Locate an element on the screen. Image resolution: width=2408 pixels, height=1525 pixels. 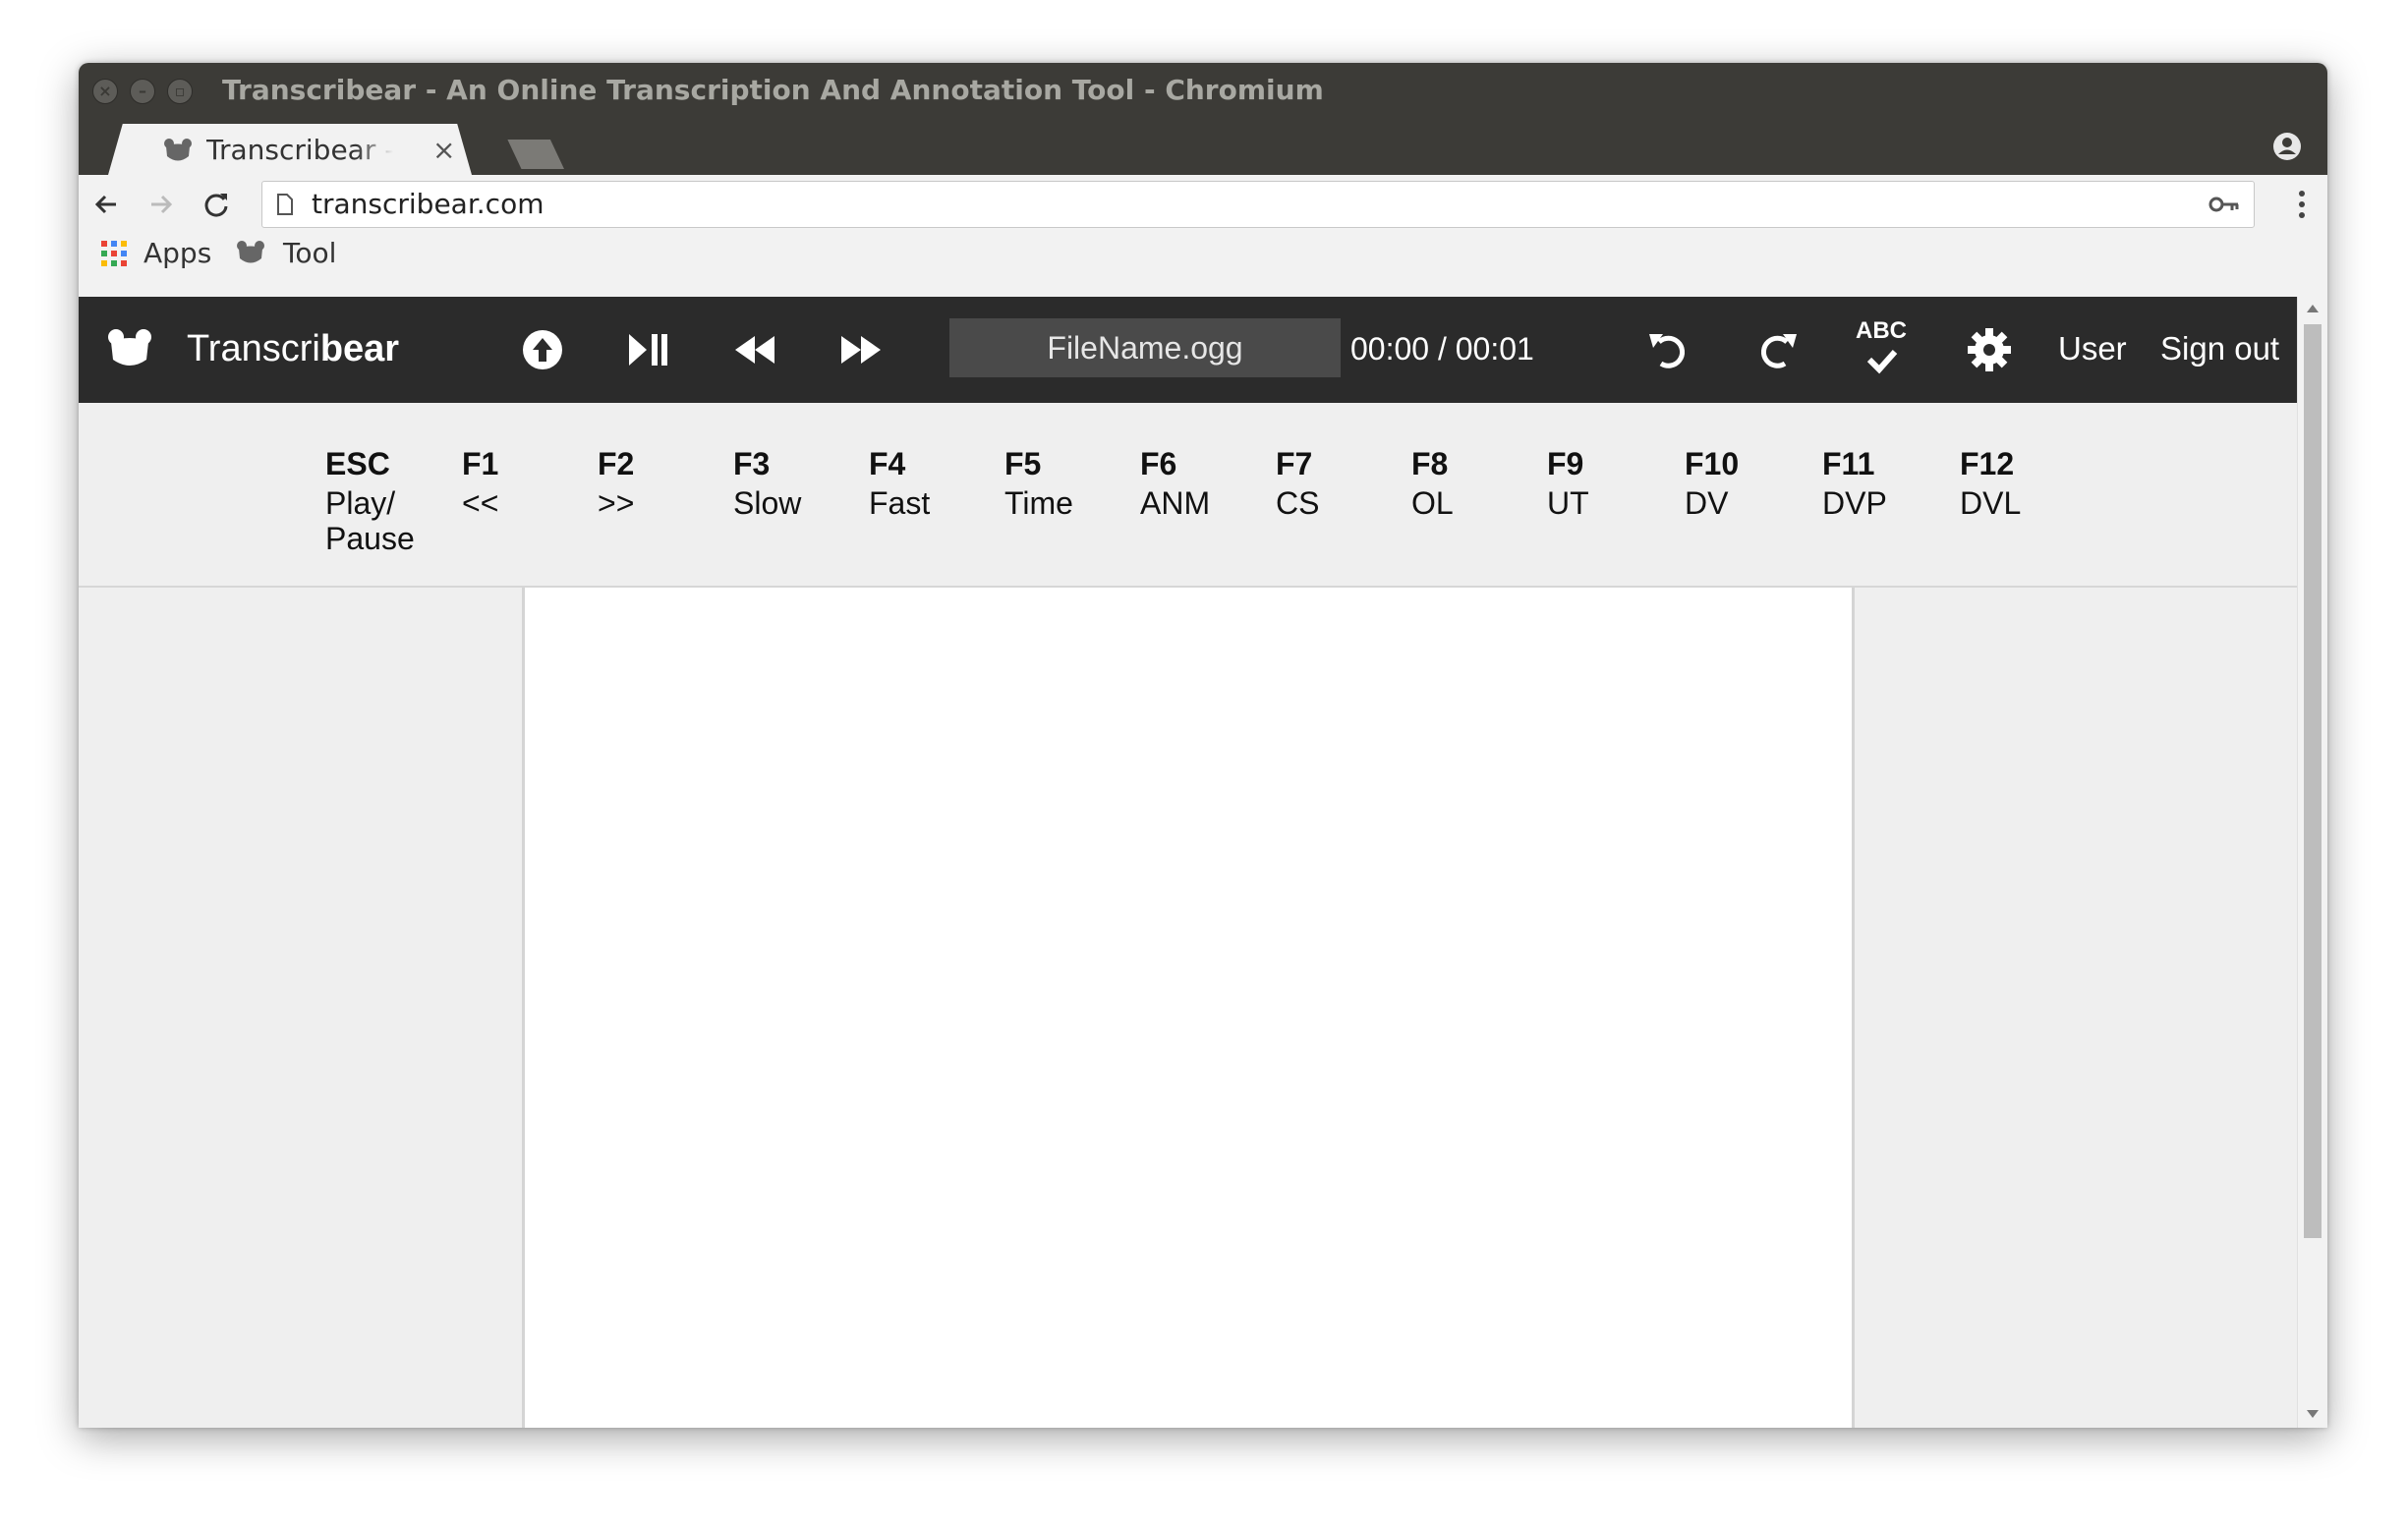
shortcut-f2: F2 >> is located at coordinates (616, 481).